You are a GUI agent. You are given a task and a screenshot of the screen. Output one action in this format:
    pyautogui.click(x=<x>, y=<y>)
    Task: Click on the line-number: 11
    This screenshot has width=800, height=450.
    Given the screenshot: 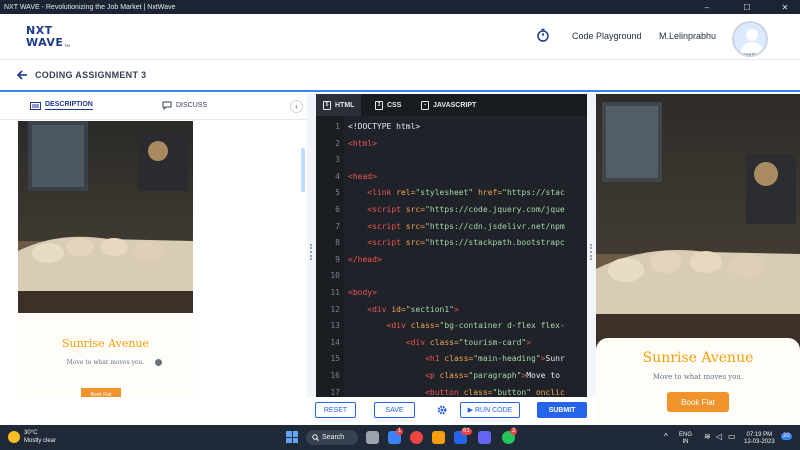 What is the action you would take?
    pyautogui.click(x=335, y=292)
    